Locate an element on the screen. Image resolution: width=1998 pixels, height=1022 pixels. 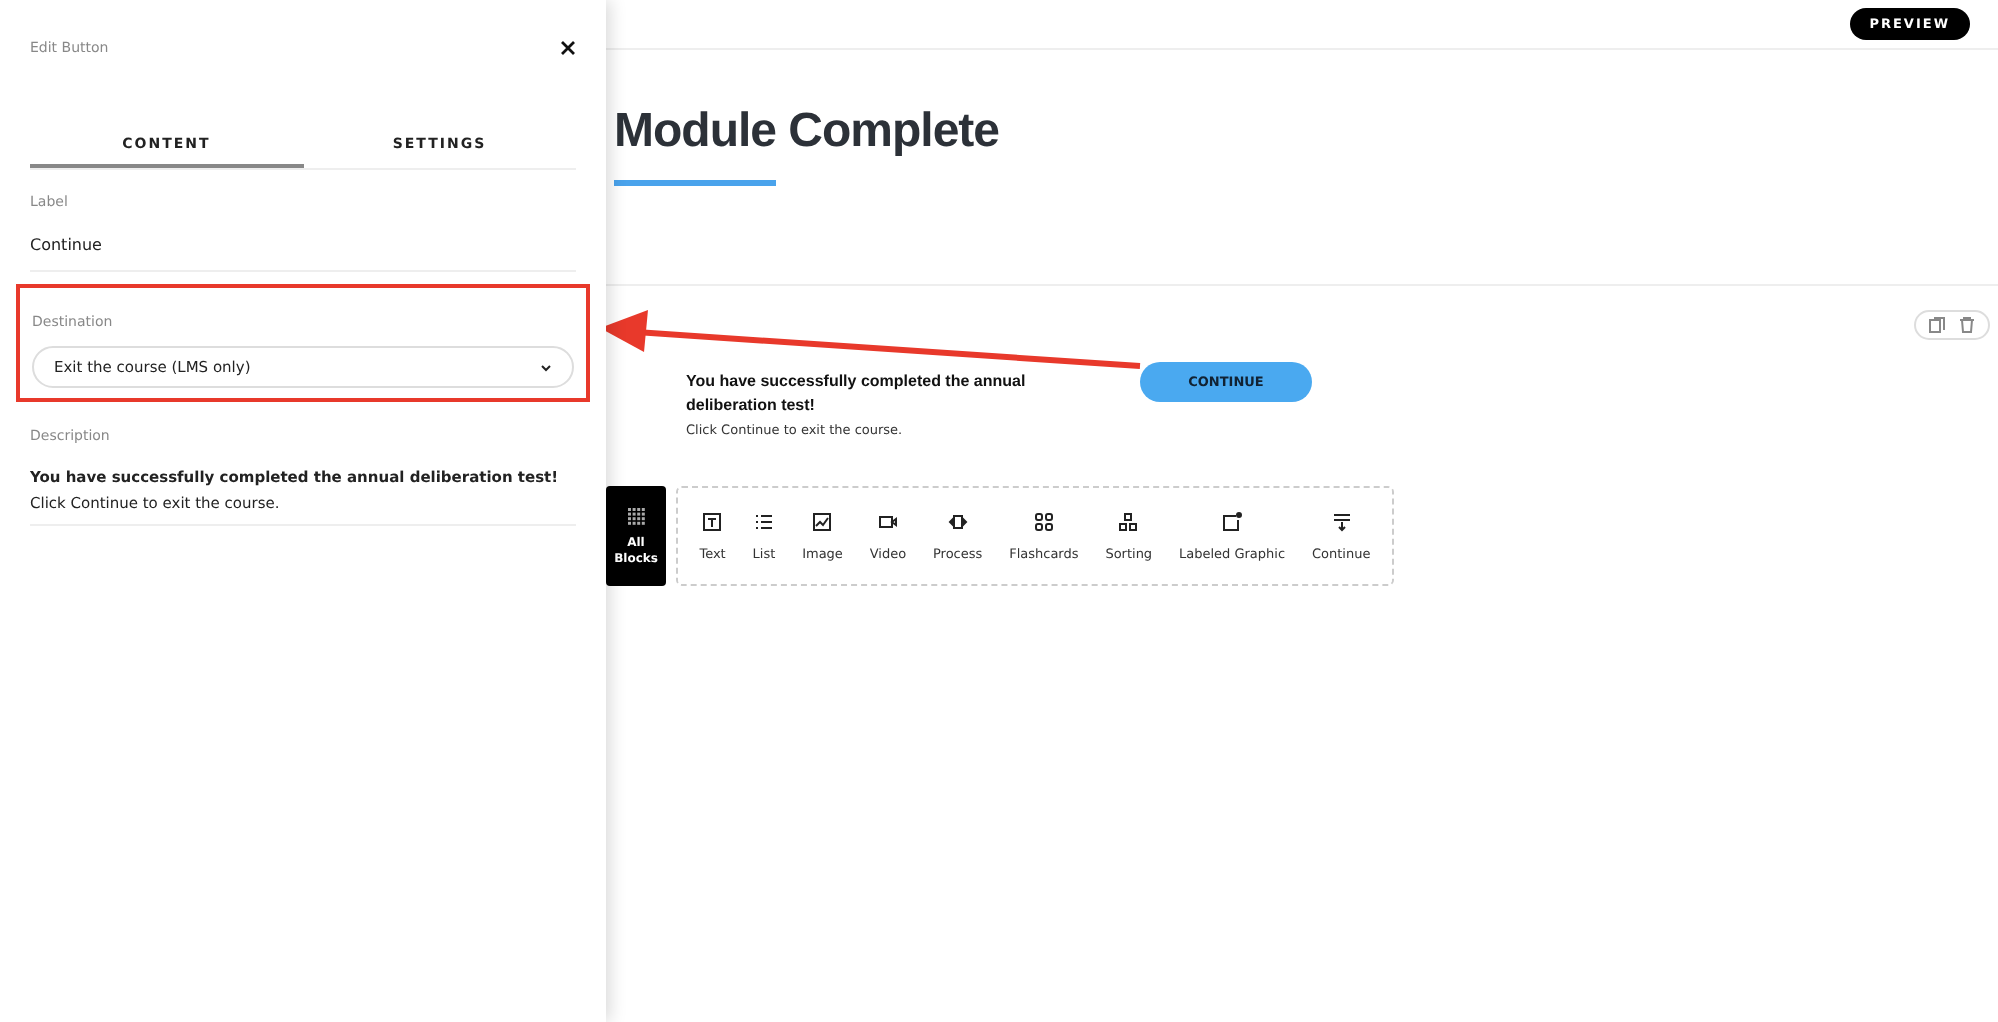
block-text: You have successfully completed the annual deliberation test! is located at coordinates (857, 394).